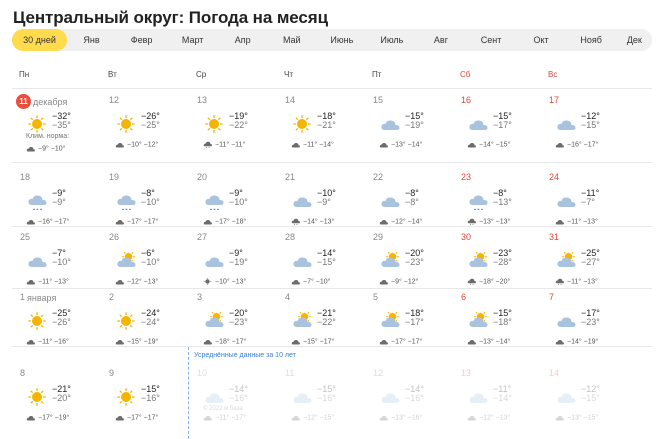 This screenshot has width=656, height=439. Describe the element at coordinates (634, 40) in the screenshot. I see `tab-12: Дек` at that location.